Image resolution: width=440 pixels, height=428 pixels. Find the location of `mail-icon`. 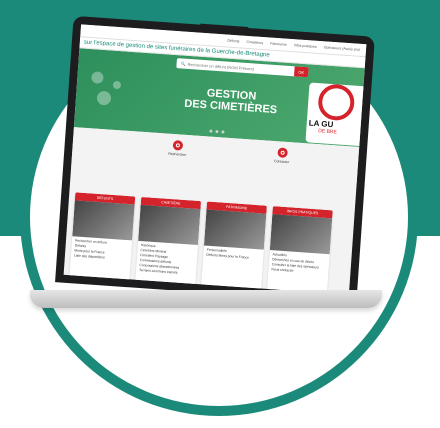

mail-icon is located at coordinates (282, 152).